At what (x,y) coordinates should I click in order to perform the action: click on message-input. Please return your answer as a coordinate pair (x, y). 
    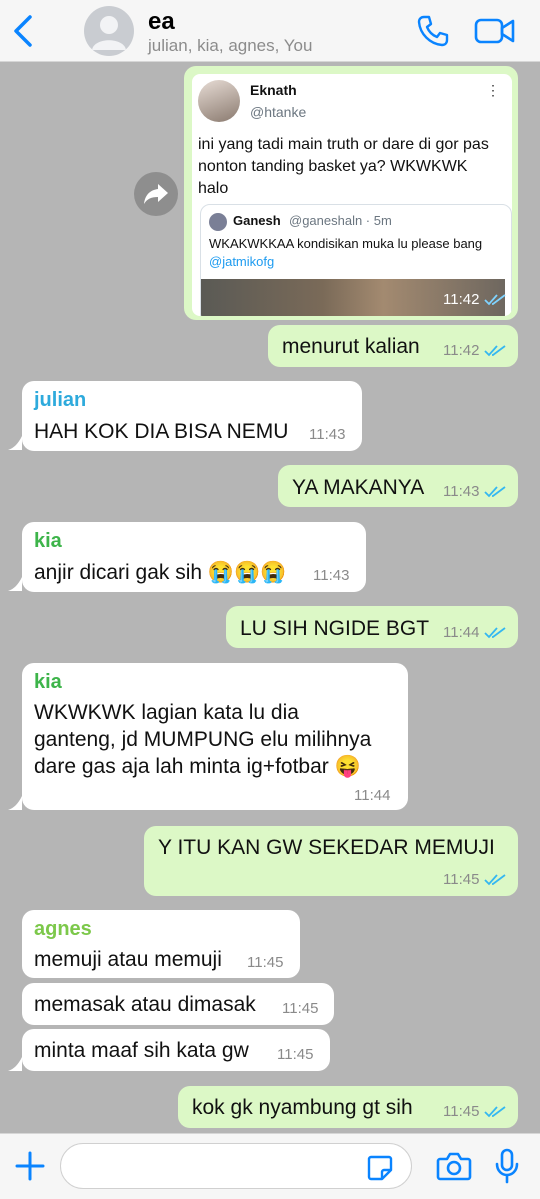
    Looking at the image, I should click on (236, 1166).